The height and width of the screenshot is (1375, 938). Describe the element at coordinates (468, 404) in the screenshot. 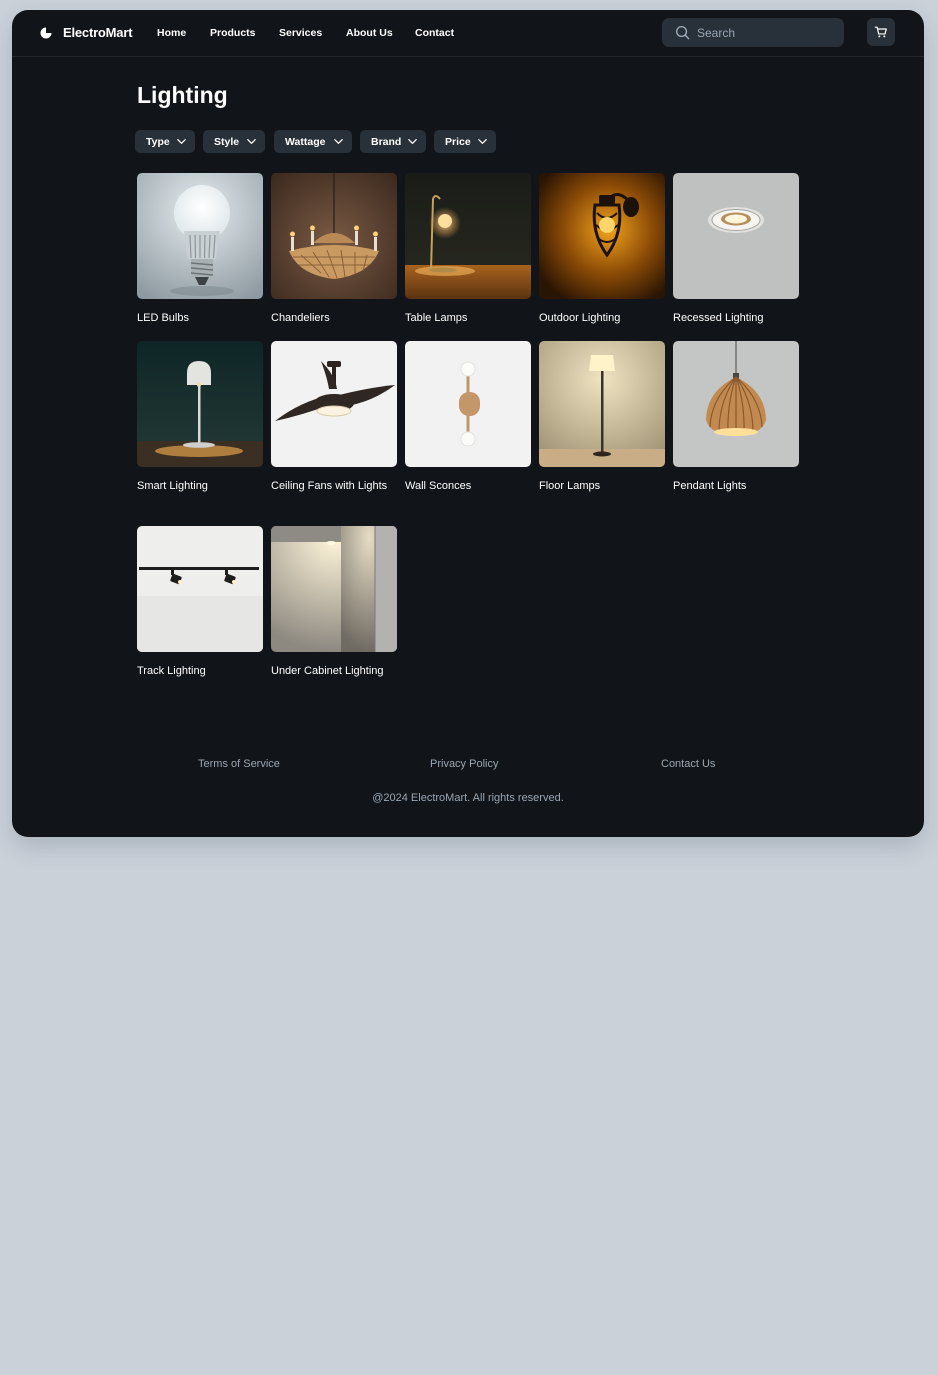

I see `wall-sconce-image` at that location.